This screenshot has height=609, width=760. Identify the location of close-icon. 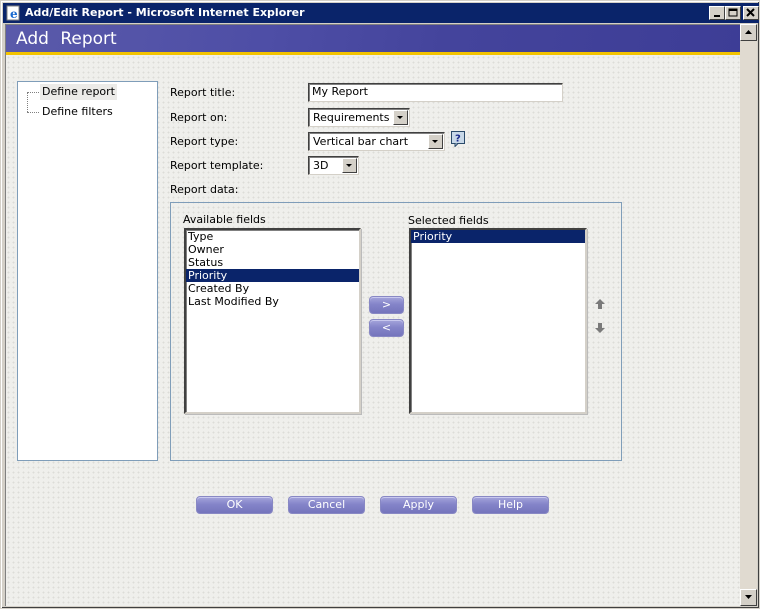
(750, 12).